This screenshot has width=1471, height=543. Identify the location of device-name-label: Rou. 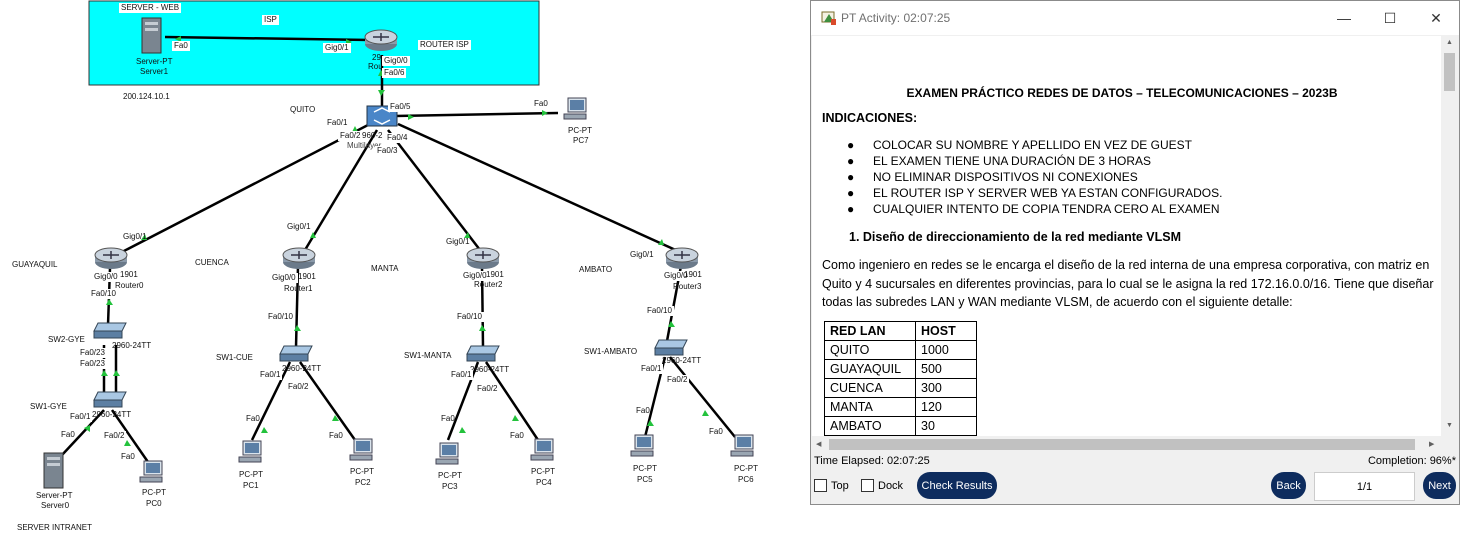
(375, 66).